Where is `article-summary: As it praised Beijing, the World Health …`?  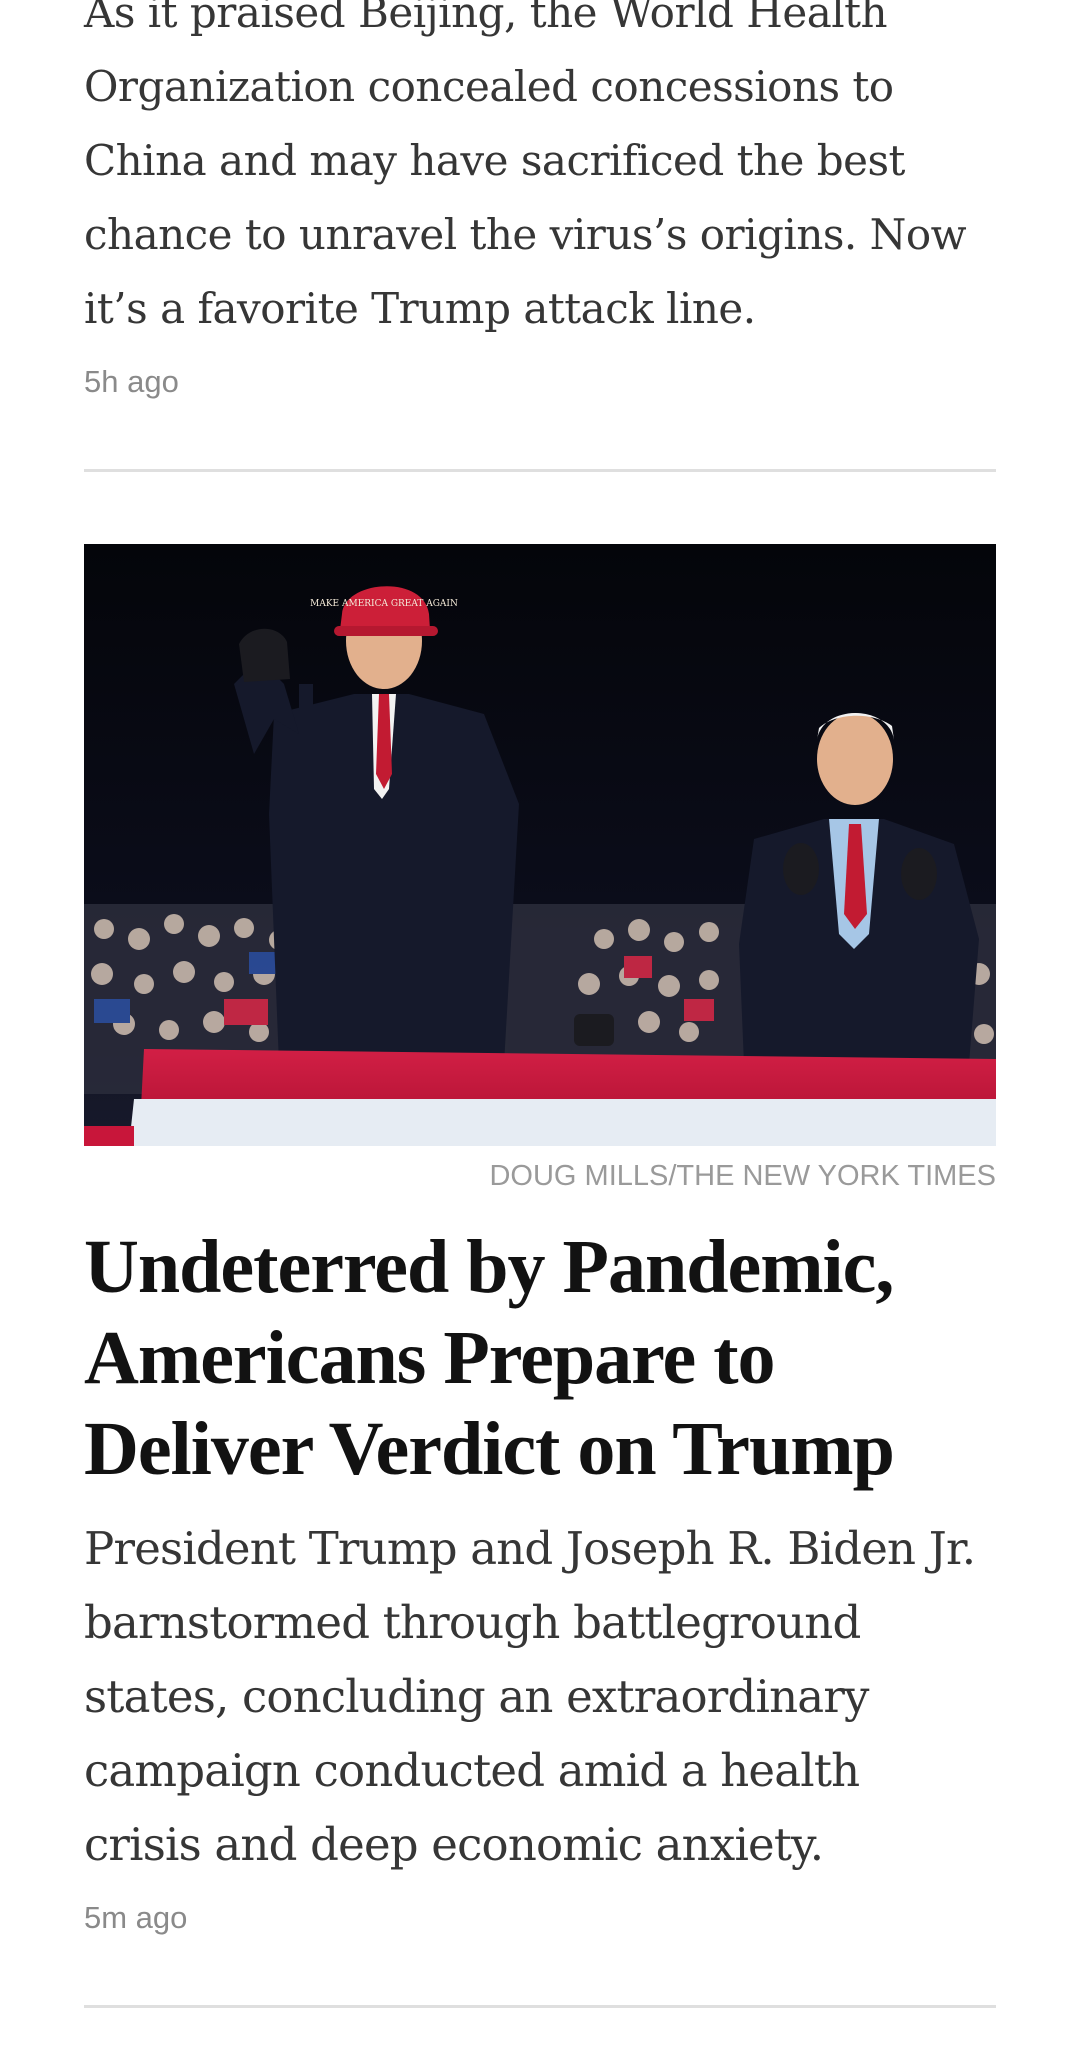 article-summary: As it praised Beijing, the World Health … is located at coordinates (549, 173).